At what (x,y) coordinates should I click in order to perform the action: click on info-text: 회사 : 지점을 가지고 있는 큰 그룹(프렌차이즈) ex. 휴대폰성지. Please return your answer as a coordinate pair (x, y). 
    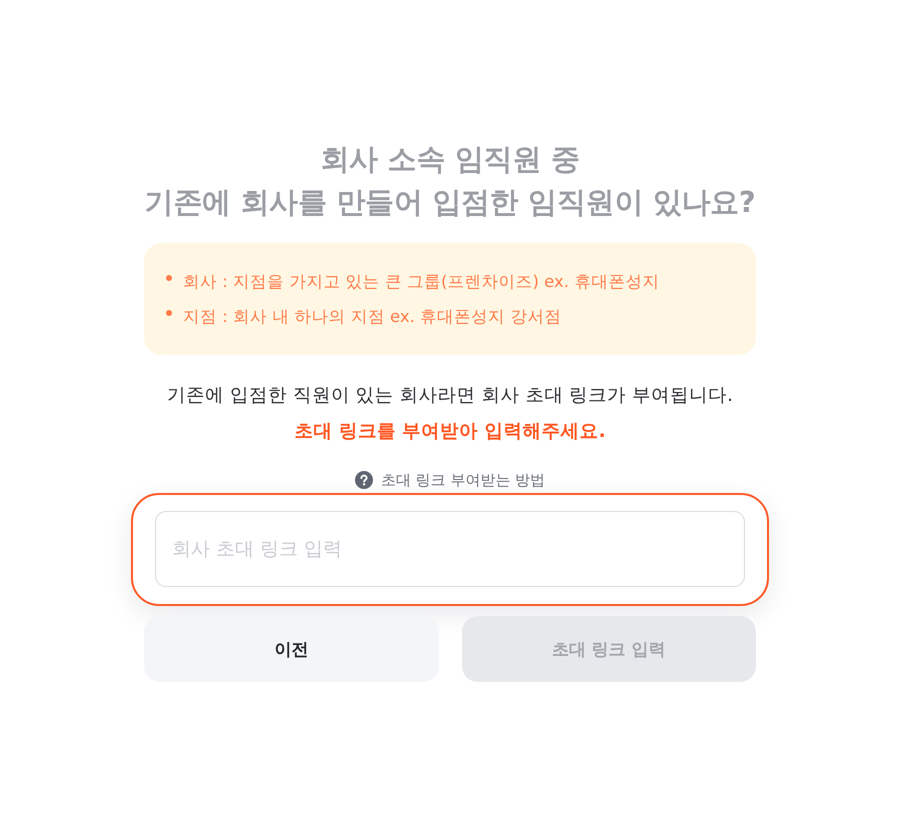
    Looking at the image, I should click on (421, 282).